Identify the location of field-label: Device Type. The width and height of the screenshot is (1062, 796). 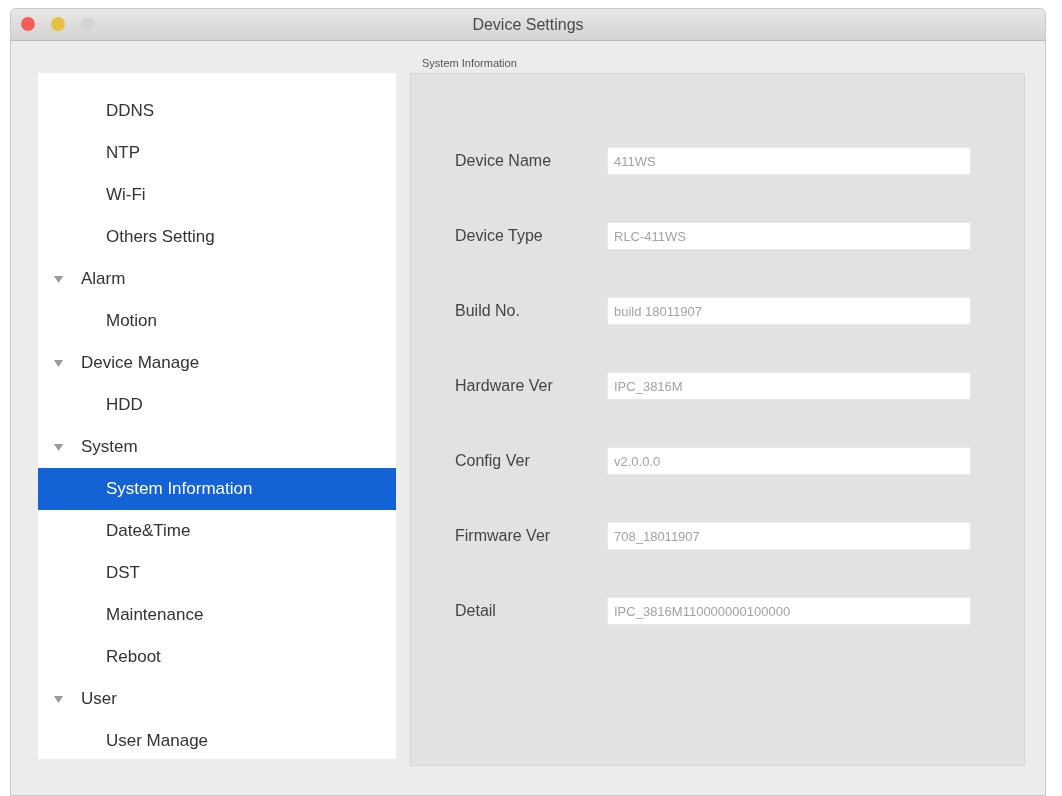
(499, 236).